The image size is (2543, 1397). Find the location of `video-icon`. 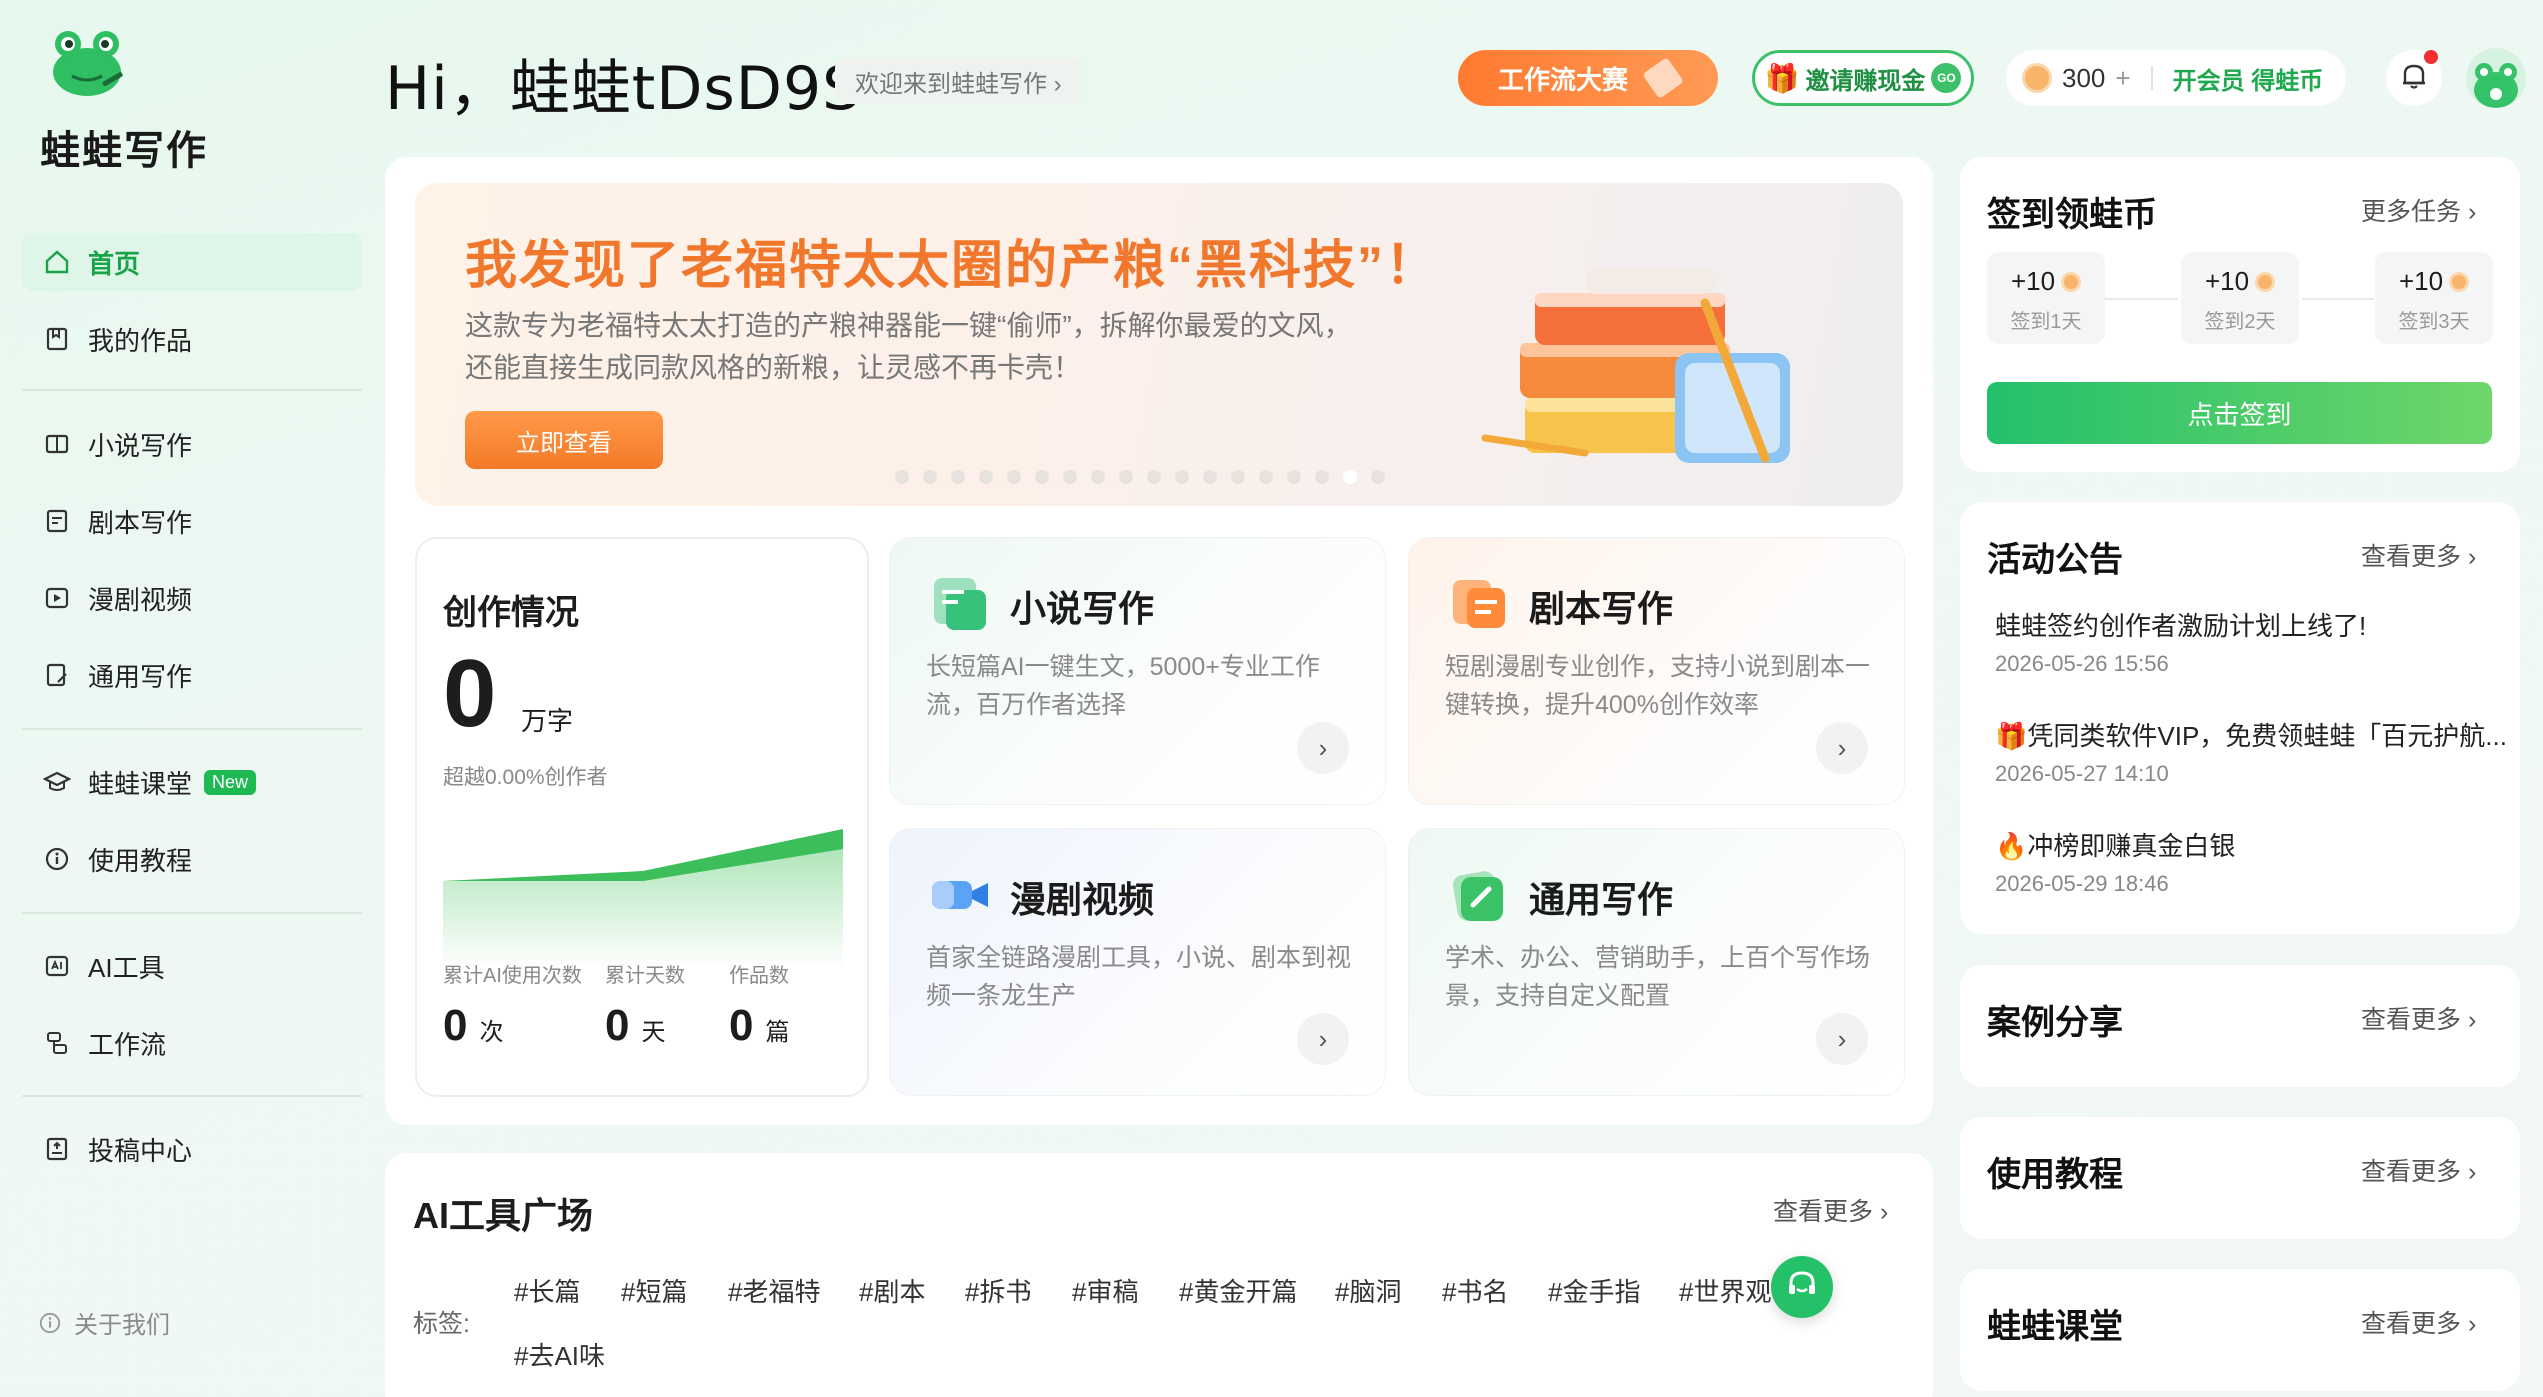

video-icon is located at coordinates (57, 598).